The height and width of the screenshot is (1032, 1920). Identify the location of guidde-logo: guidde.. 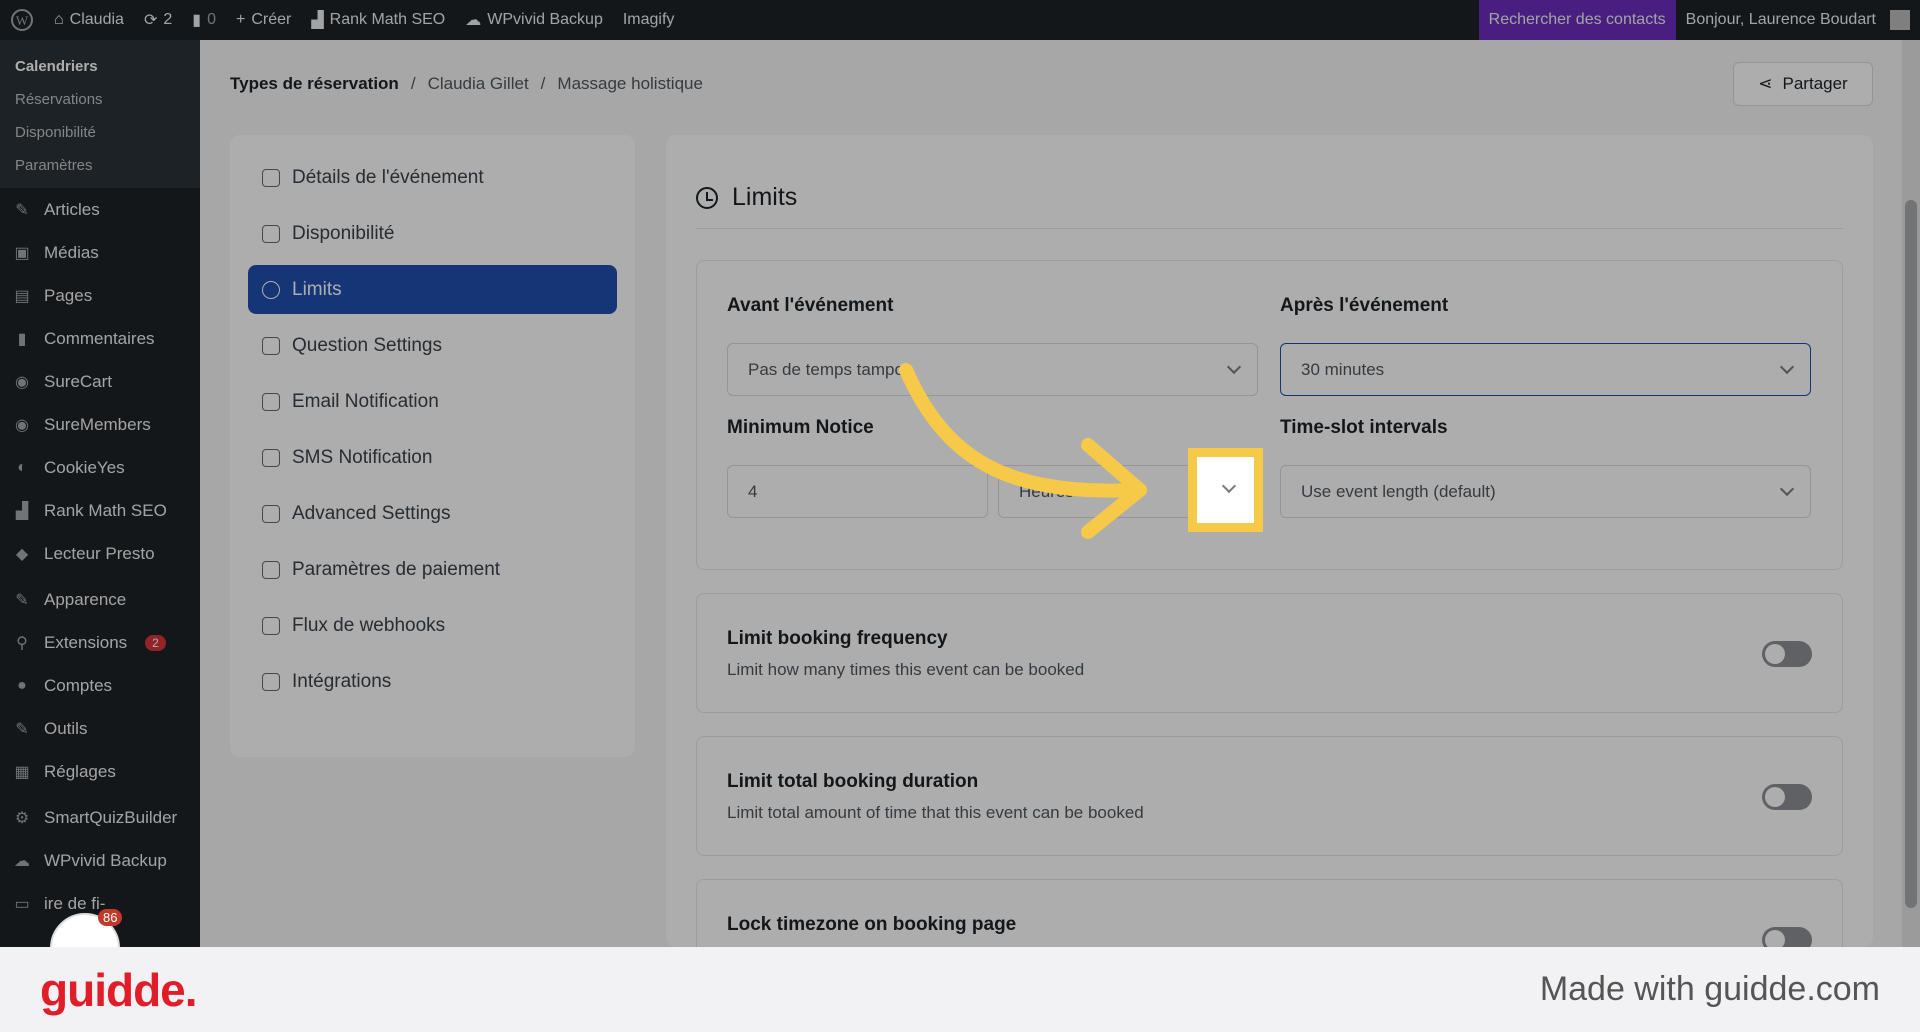
(119, 989).